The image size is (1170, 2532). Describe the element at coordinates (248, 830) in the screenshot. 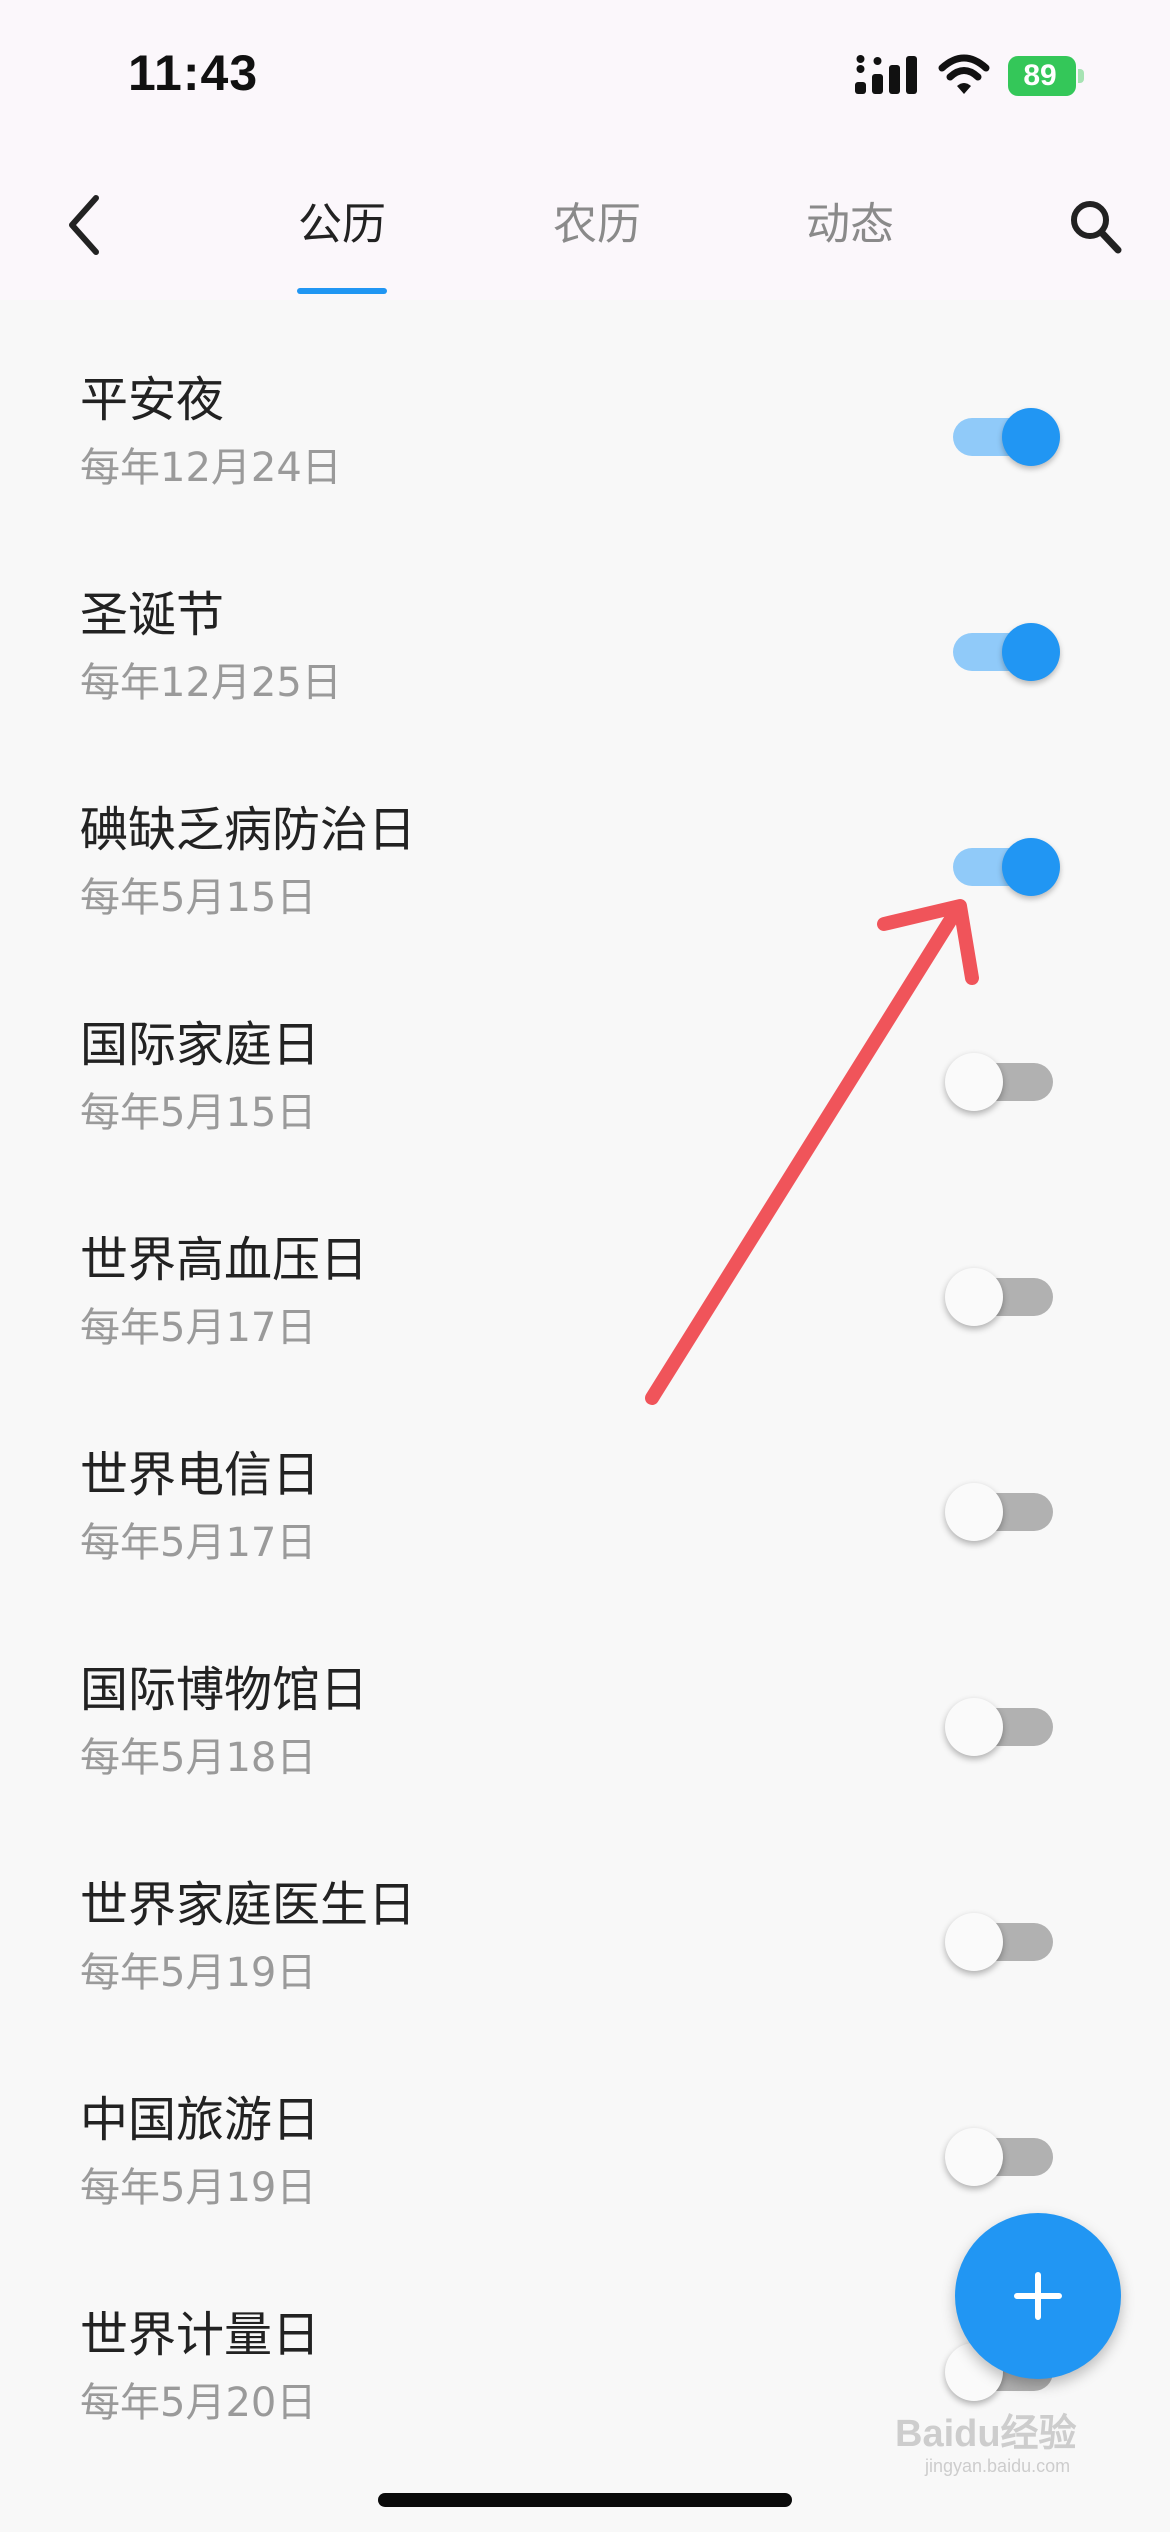

I see `holiday-title: 碘缺乏病防治日` at that location.